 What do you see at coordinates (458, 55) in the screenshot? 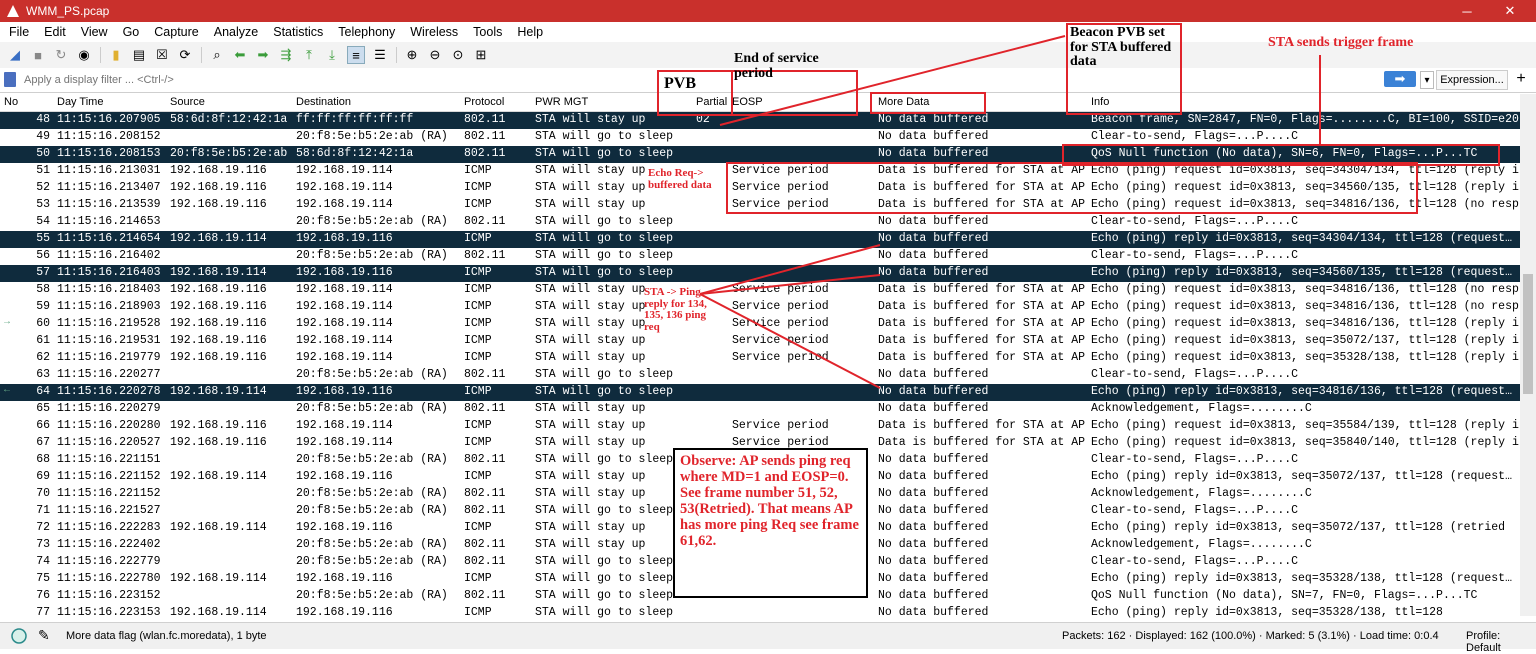
I see `zoom-reset-icon: ⊙` at bounding box center [458, 55].